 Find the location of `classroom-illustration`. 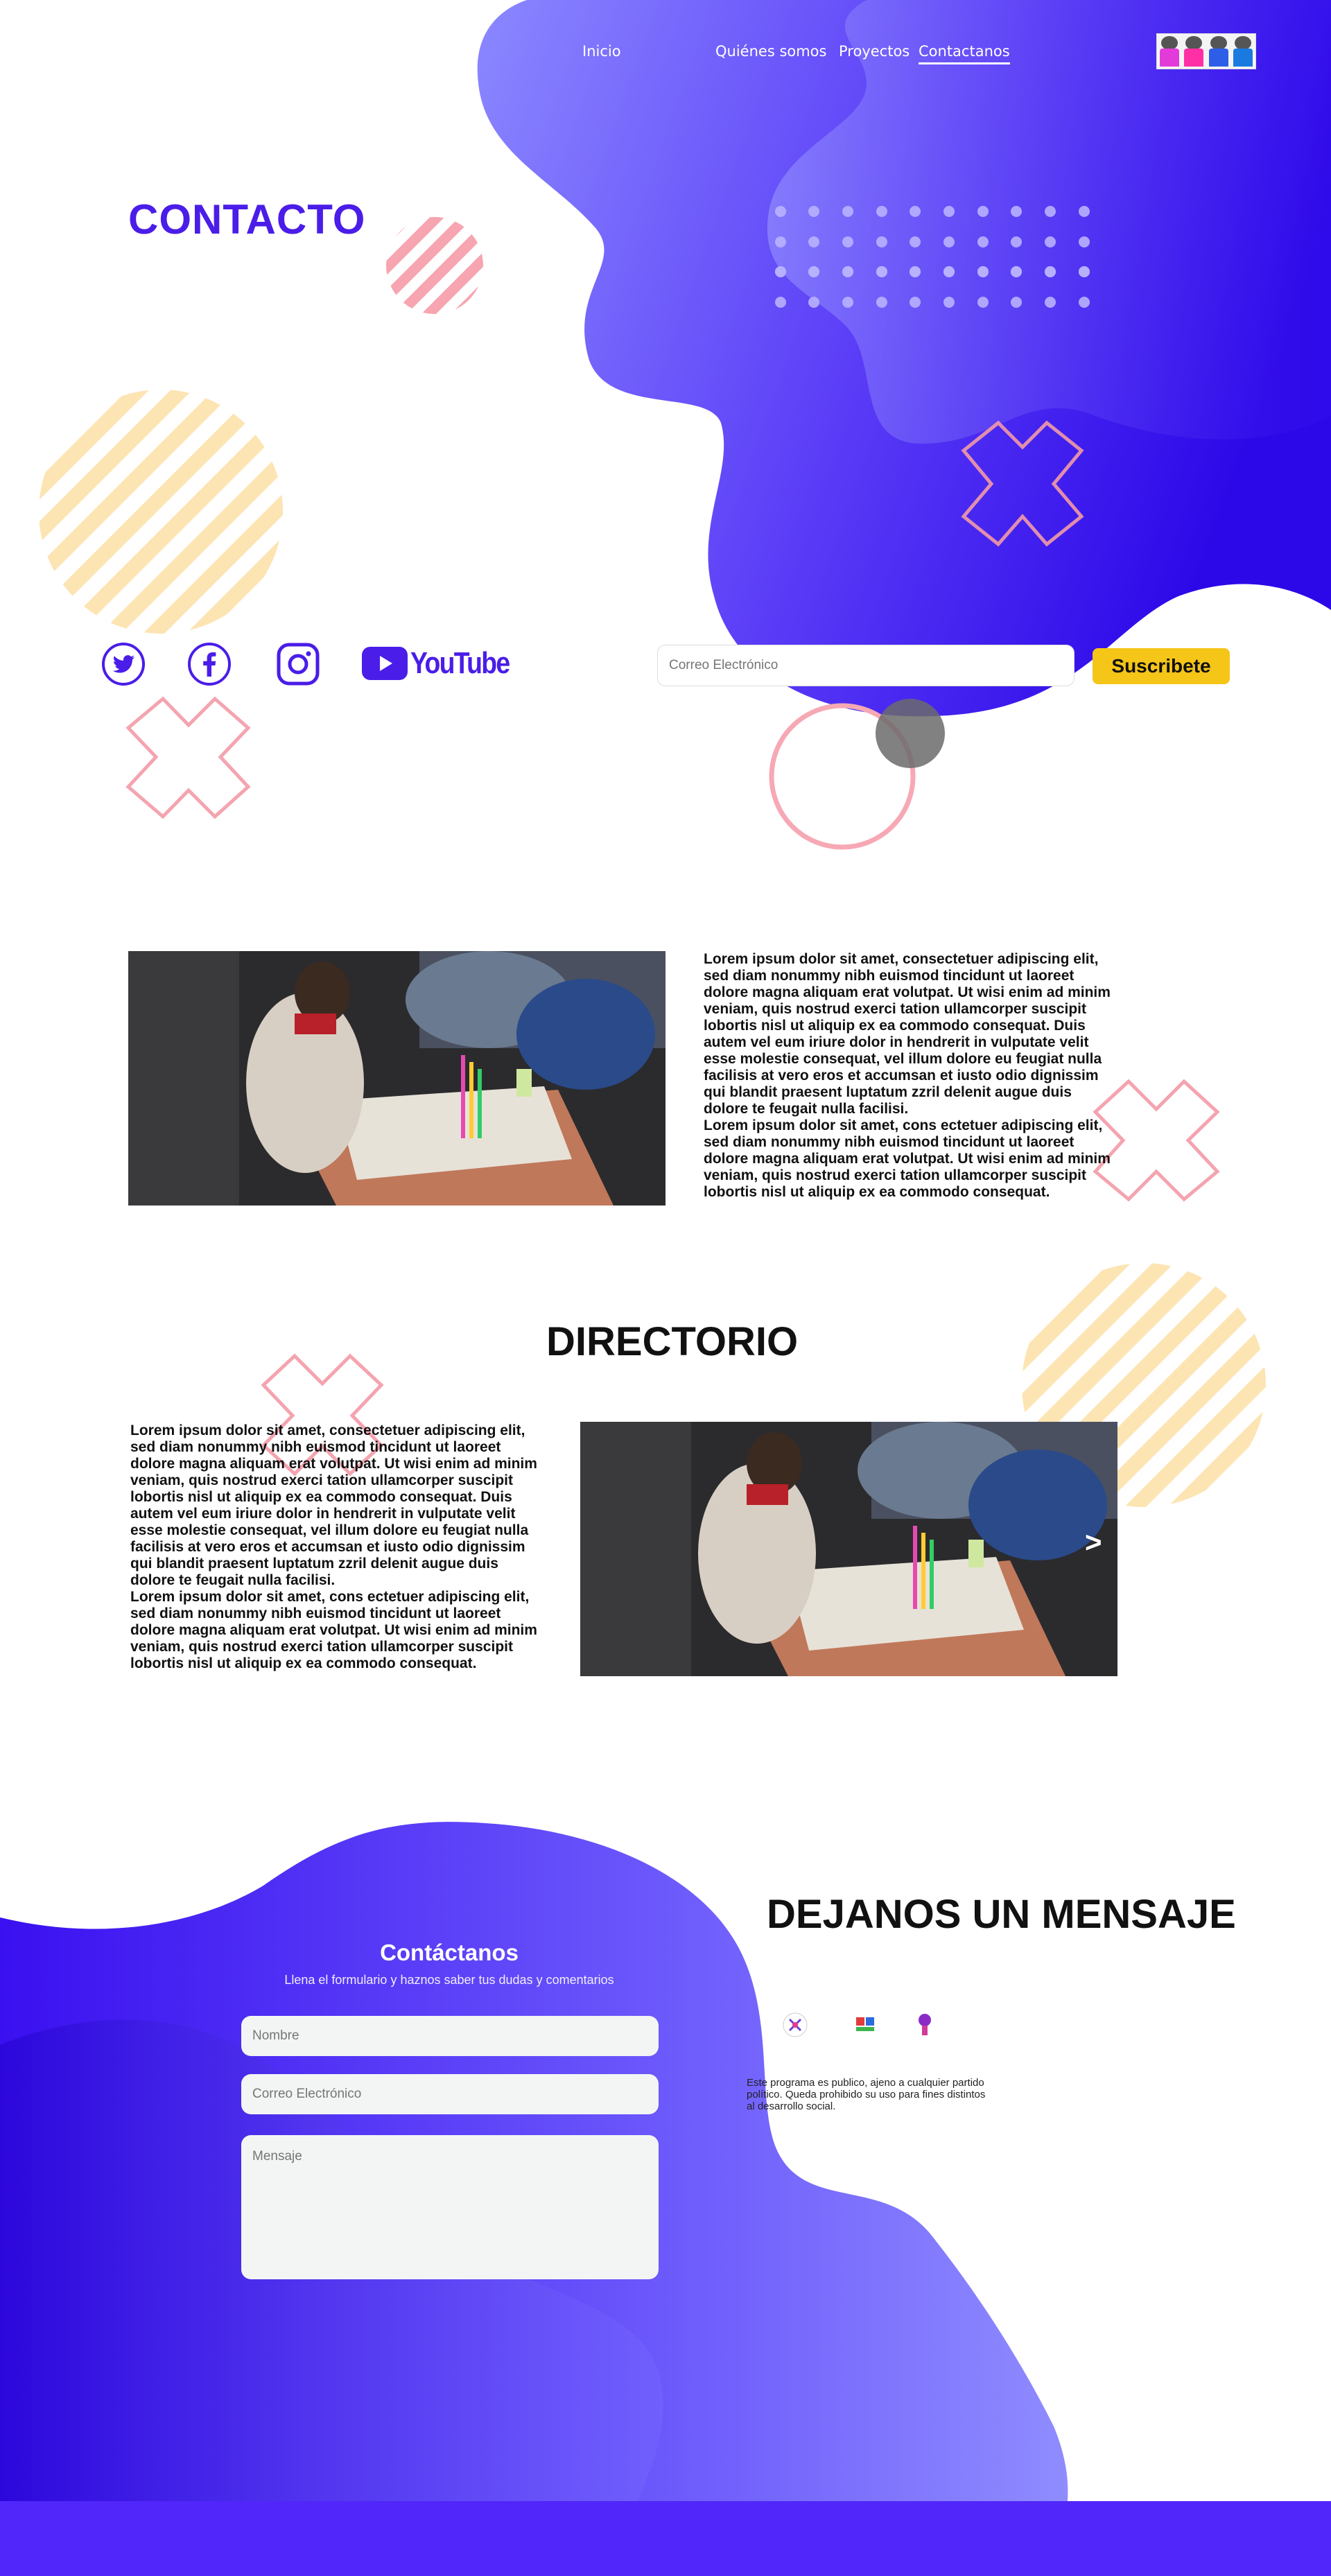

classroom-illustration is located at coordinates (397, 1078).